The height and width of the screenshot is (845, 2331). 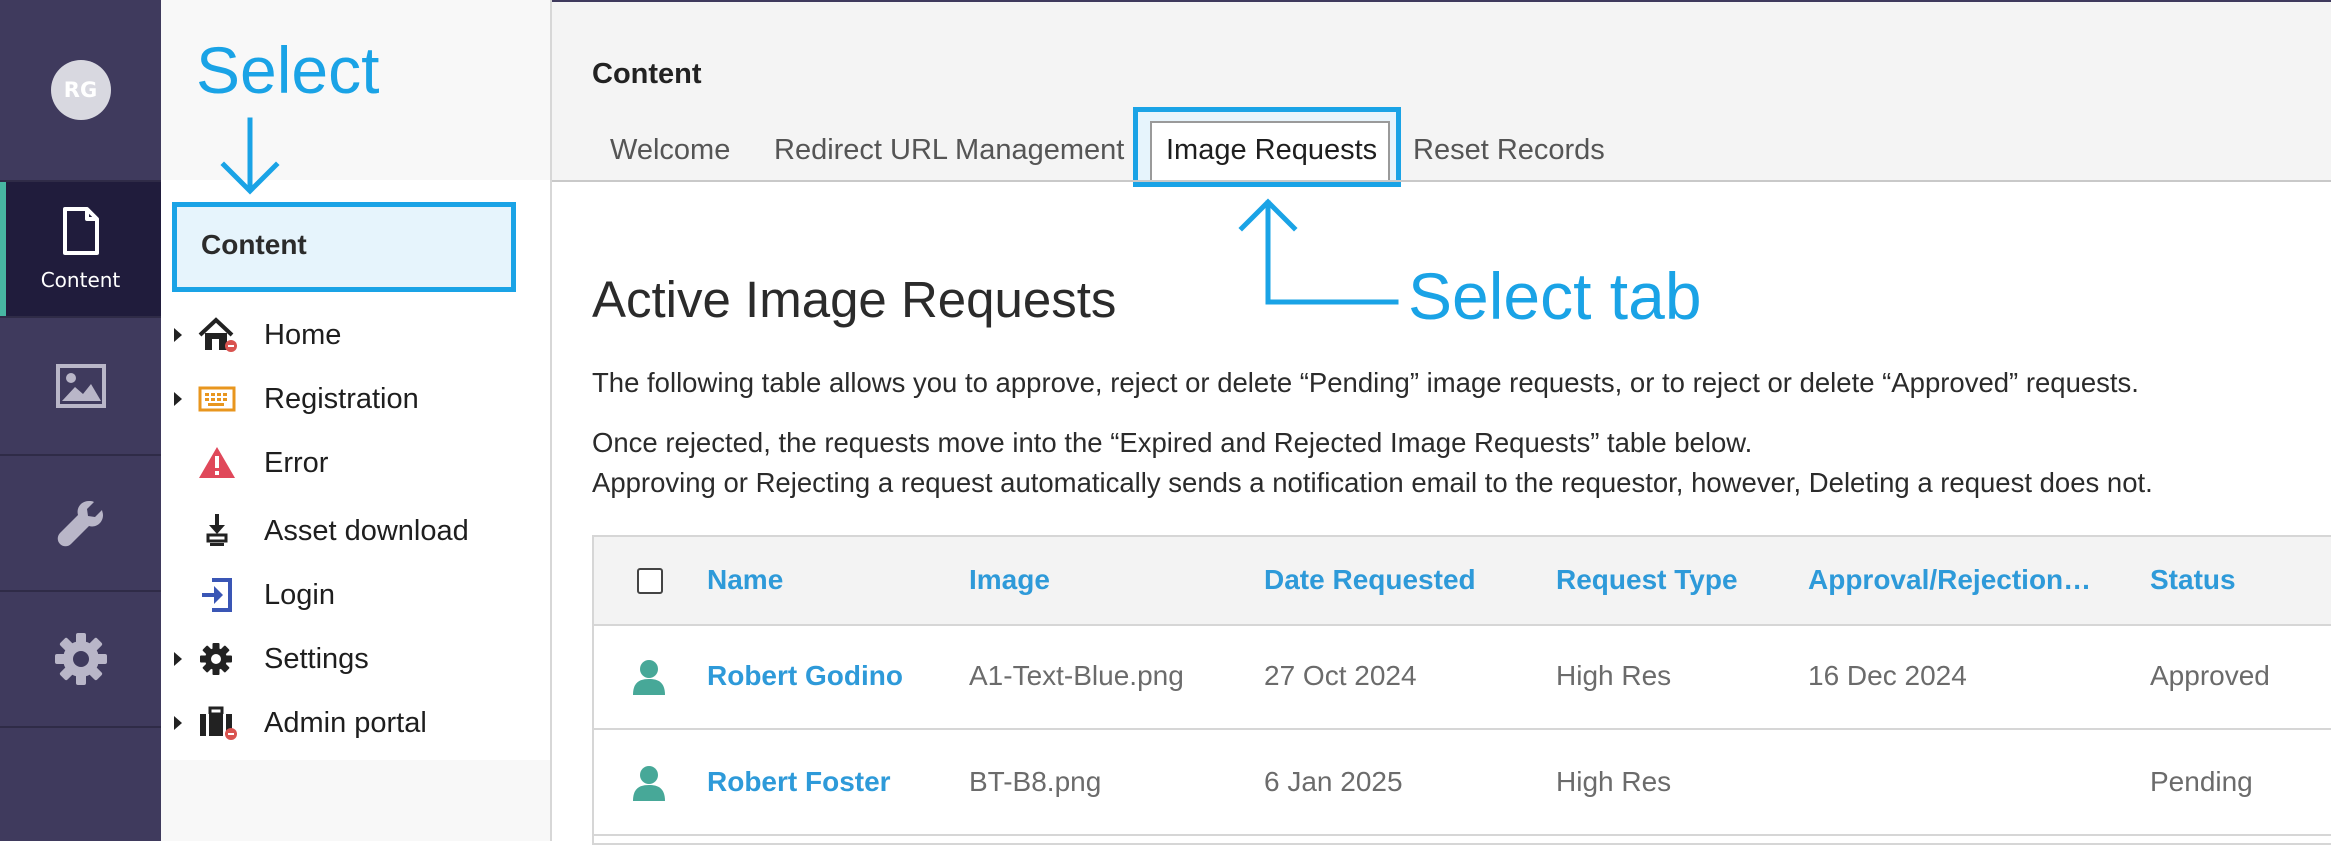 What do you see at coordinates (809, 211) in the screenshot?
I see `annotation-arrows` at bounding box center [809, 211].